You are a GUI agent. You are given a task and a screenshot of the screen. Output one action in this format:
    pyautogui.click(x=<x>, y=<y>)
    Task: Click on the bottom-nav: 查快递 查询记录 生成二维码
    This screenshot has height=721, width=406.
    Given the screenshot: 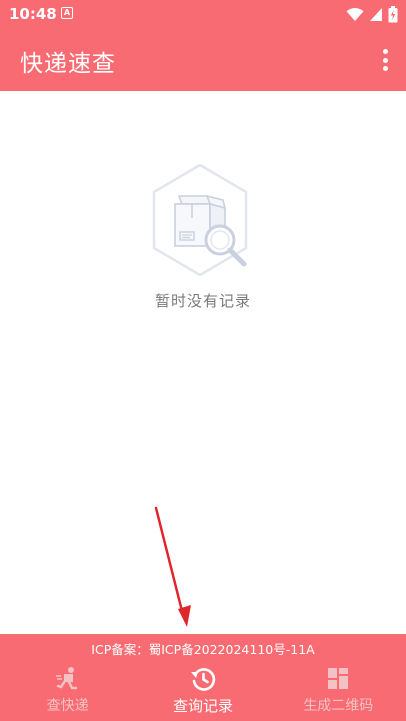 What is the action you would take?
    pyautogui.click(x=203, y=691)
    